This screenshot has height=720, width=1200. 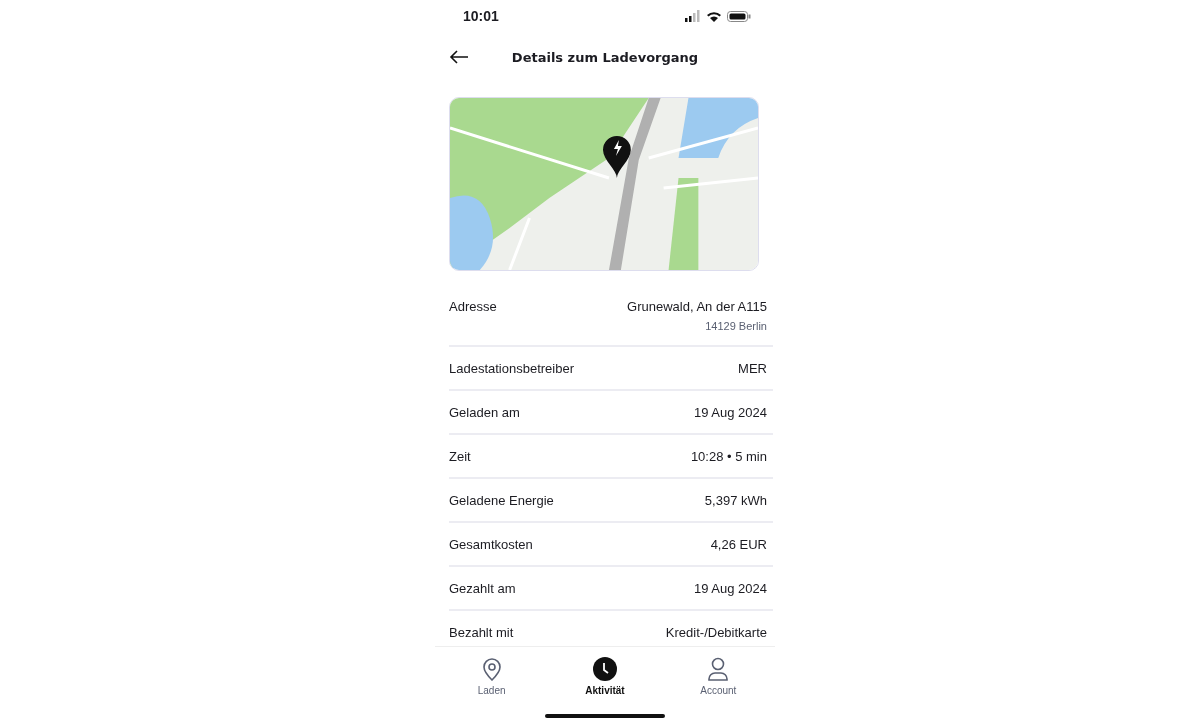 I want to click on detail-value: Kredit-/Debitkarte, so click(x=716, y=632).